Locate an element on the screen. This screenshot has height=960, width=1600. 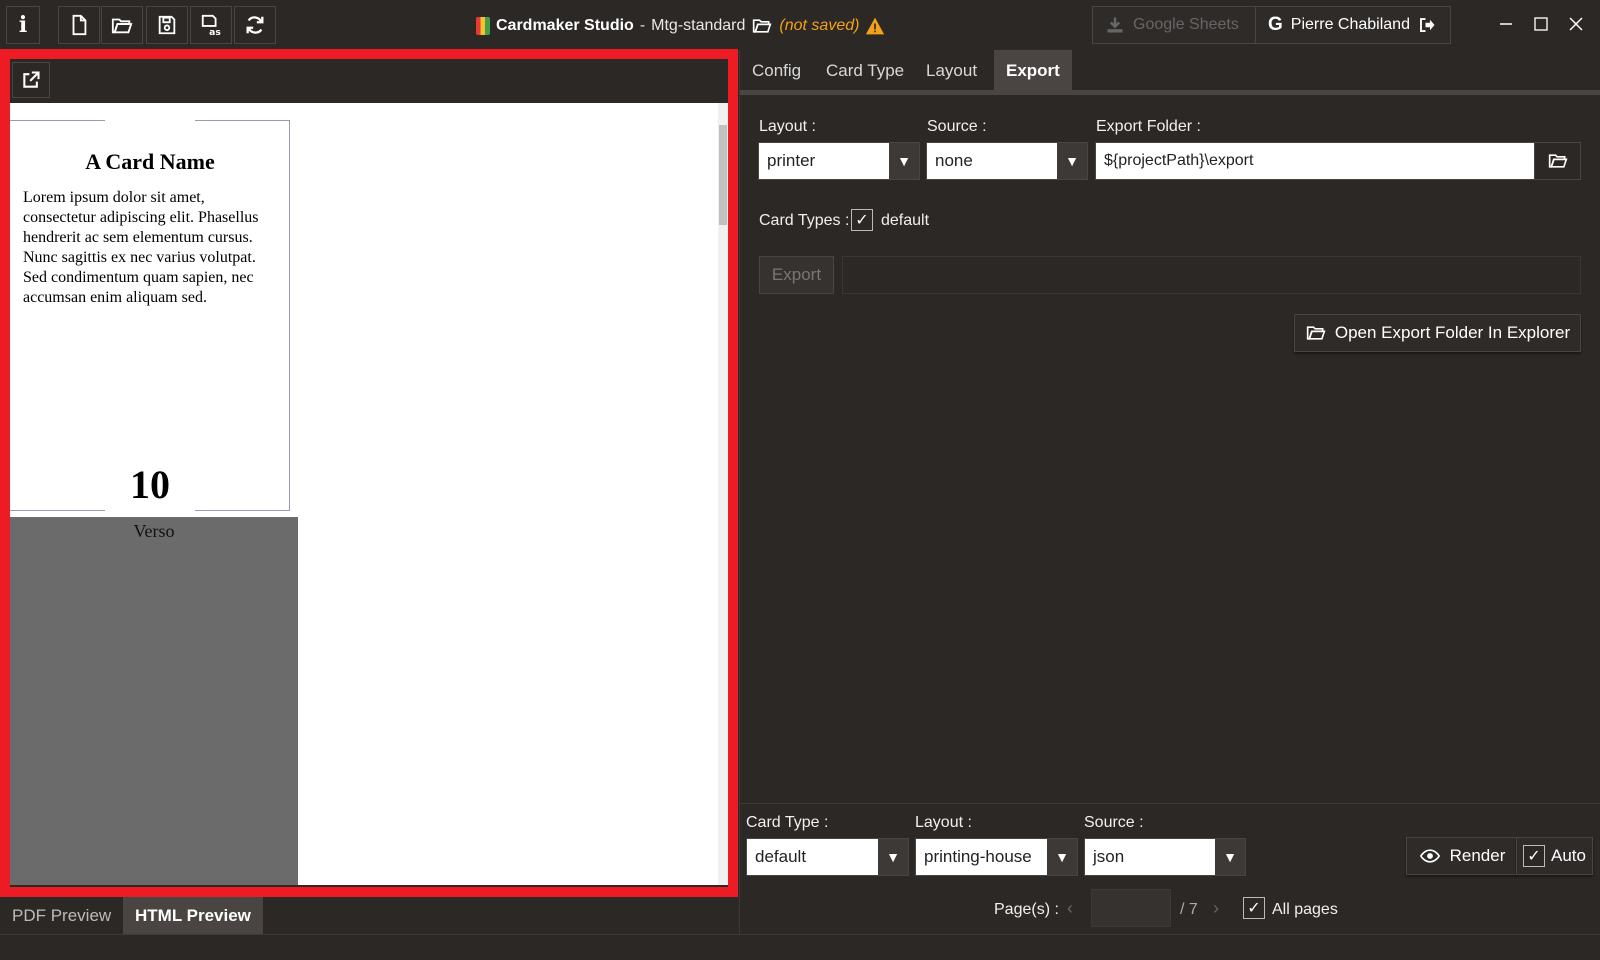
render-card-type-label: Card Type : is located at coordinates (787, 822).